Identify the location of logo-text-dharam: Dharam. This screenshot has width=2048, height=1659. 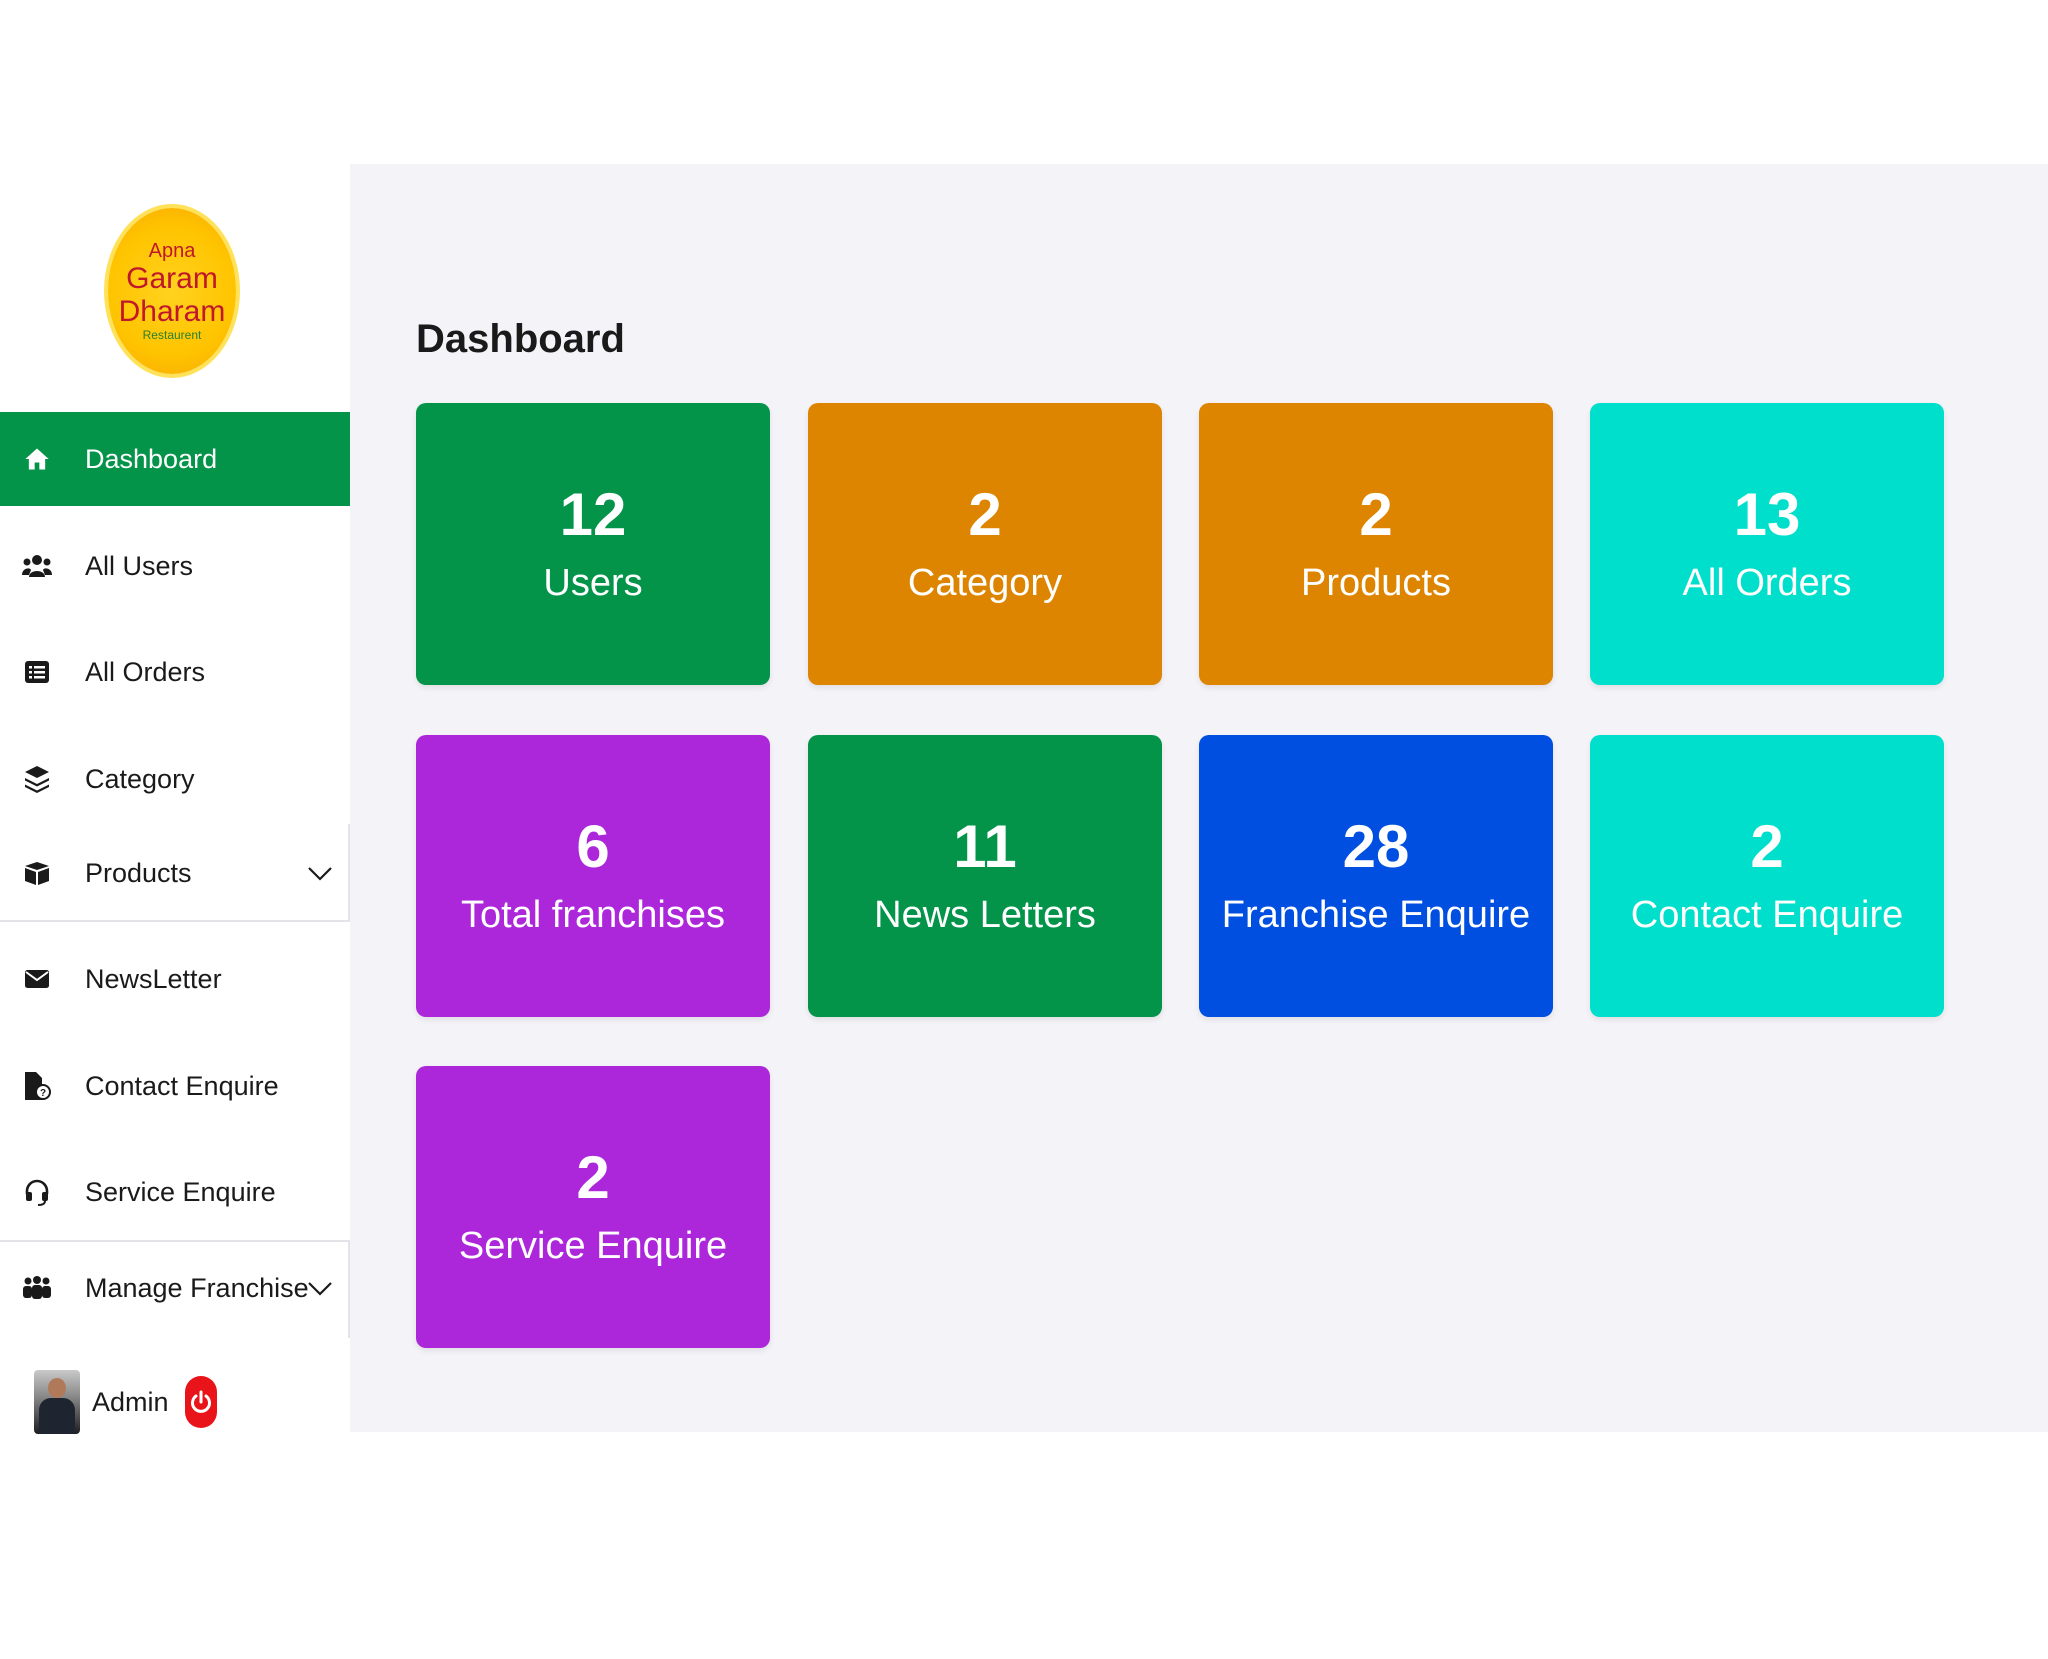
(172, 311).